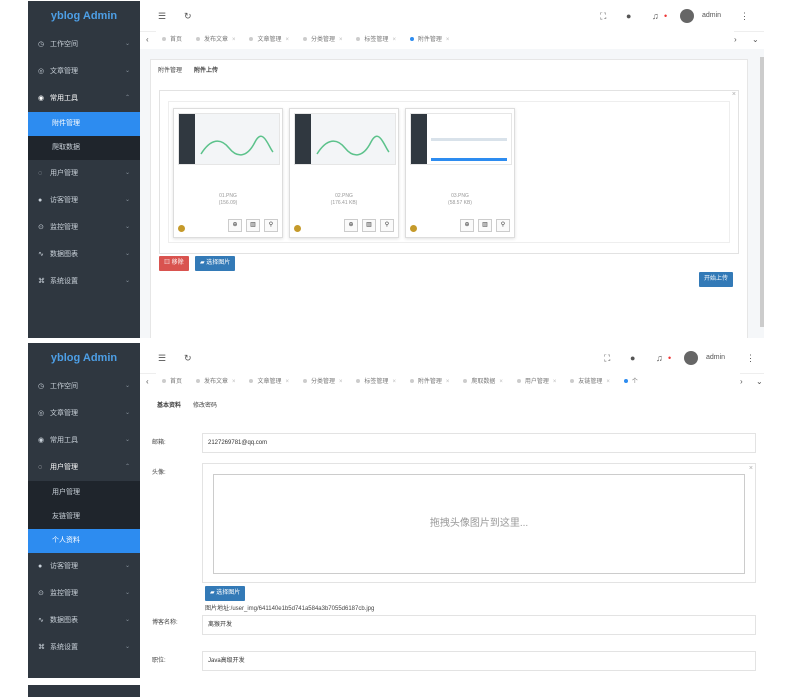 Image resolution: width=798 pixels, height=697 pixels. What do you see at coordinates (84, 493) in the screenshot?
I see `sidebar-subitem-user-manage: 用户管理` at bounding box center [84, 493].